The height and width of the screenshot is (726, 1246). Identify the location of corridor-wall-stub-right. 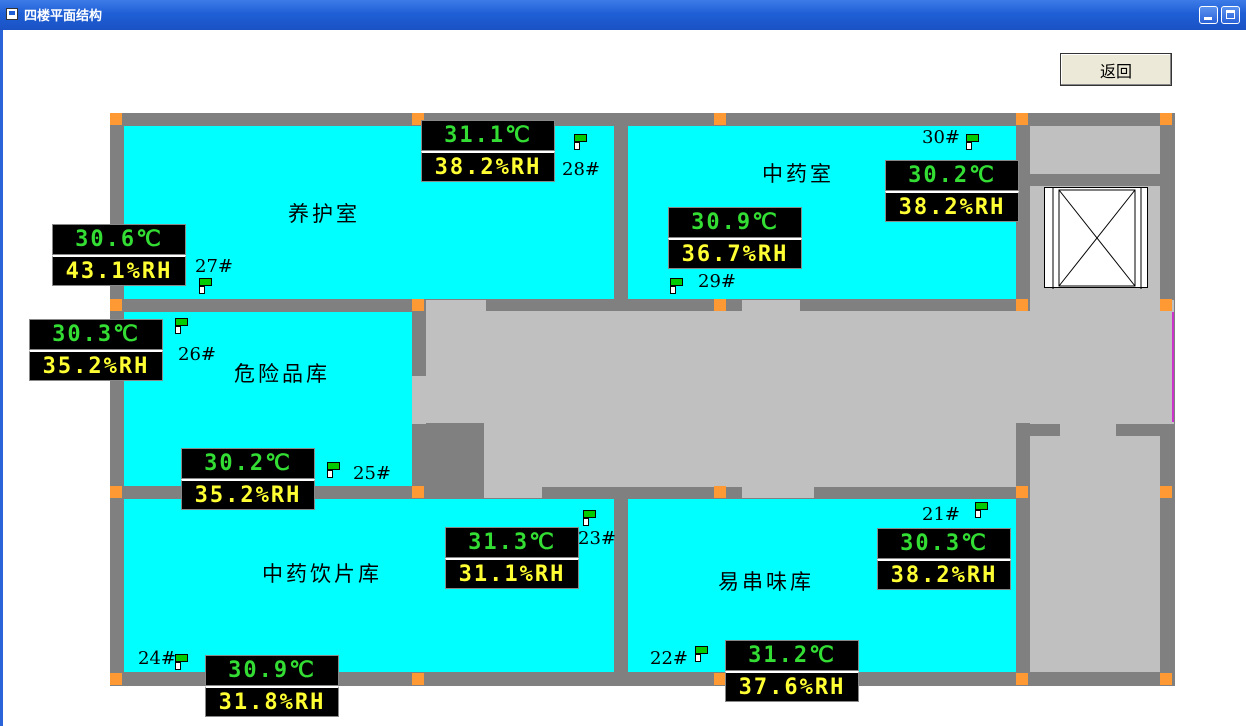
(1138, 430).